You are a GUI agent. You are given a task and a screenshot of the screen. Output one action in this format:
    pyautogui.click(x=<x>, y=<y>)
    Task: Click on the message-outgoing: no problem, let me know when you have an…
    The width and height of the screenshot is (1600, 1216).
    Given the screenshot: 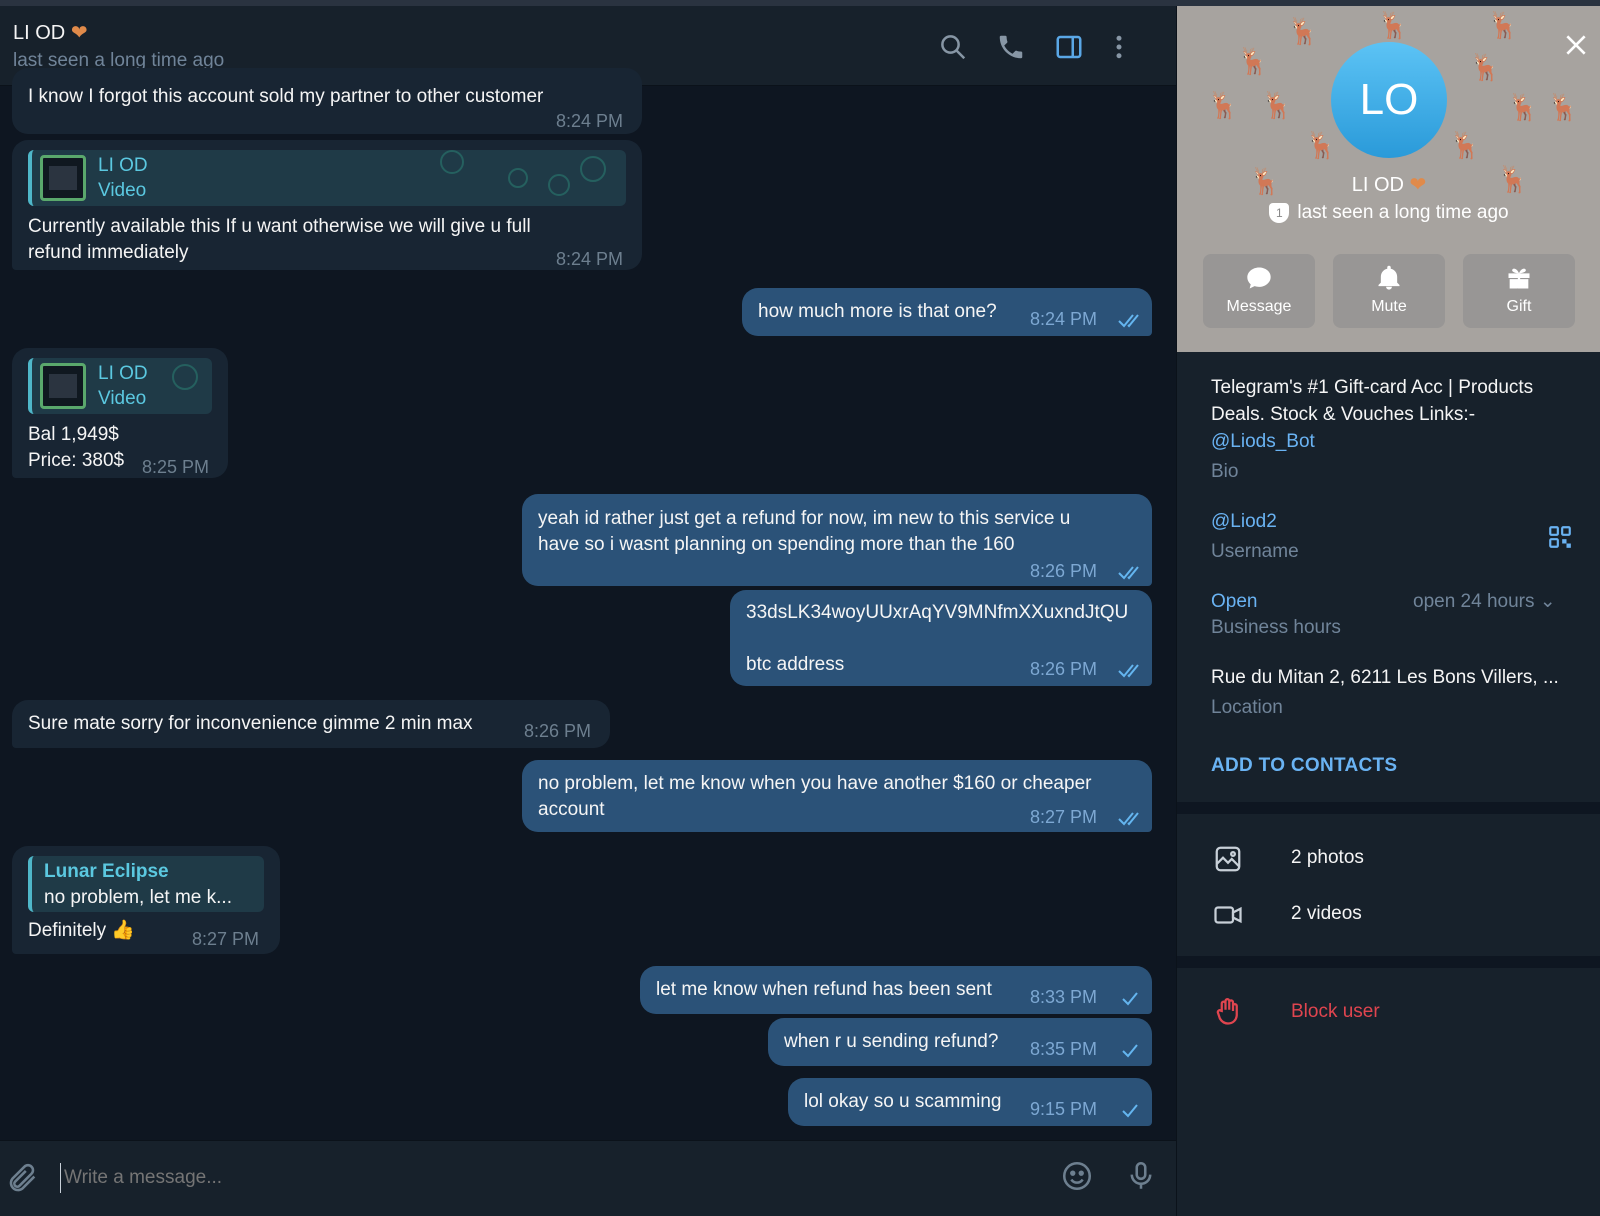 What is the action you would take?
    pyautogui.click(x=837, y=796)
    